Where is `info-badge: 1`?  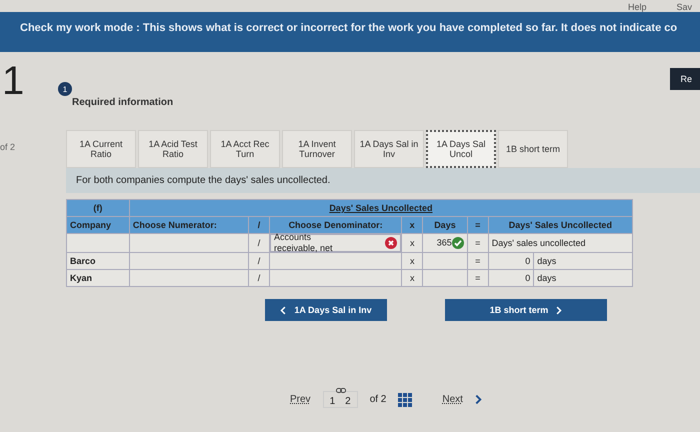
info-badge: 1 is located at coordinates (65, 89).